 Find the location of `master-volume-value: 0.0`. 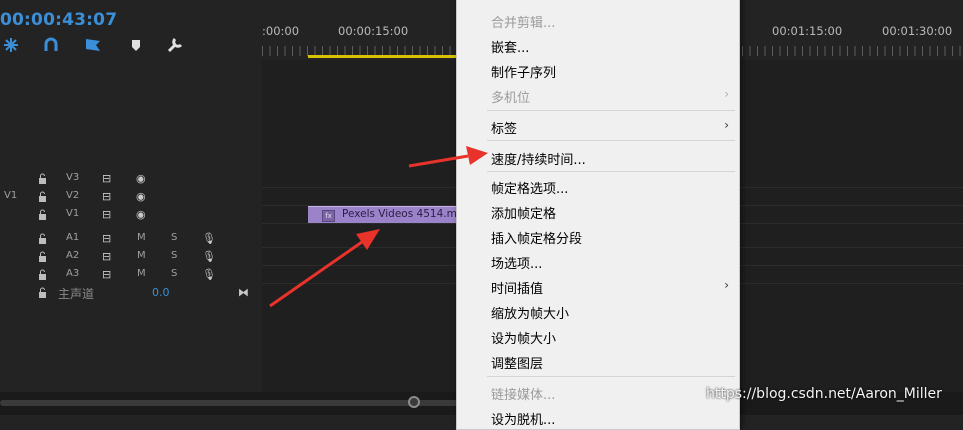

master-volume-value: 0.0 is located at coordinates (161, 292).